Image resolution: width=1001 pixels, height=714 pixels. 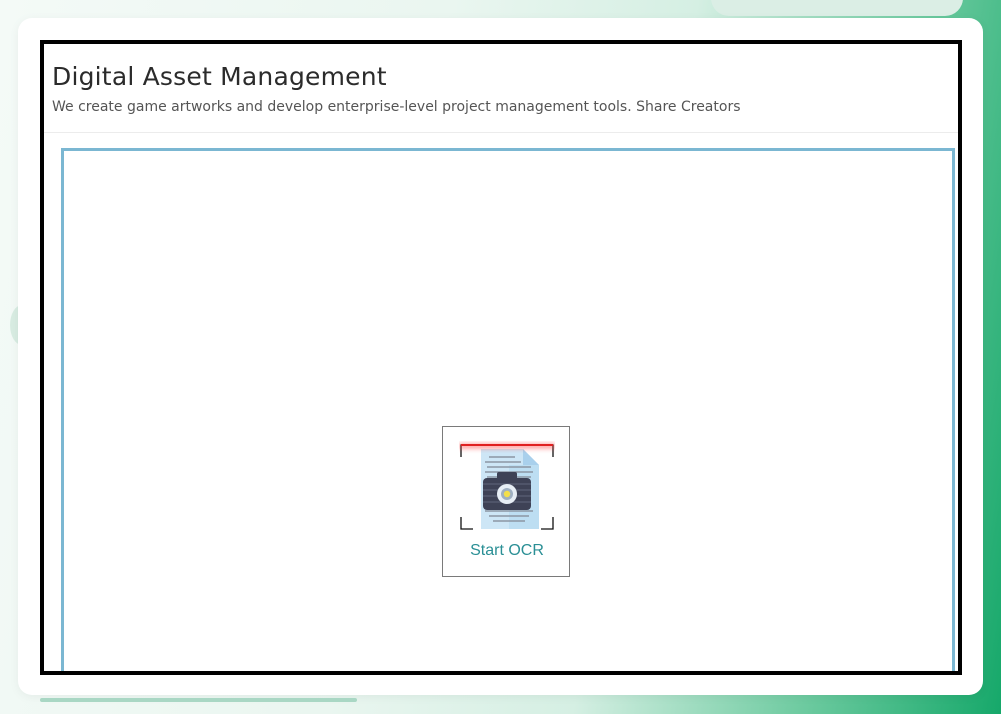 What do you see at coordinates (507, 486) in the screenshot?
I see `ocr-scan-document-camera-icon` at bounding box center [507, 486].